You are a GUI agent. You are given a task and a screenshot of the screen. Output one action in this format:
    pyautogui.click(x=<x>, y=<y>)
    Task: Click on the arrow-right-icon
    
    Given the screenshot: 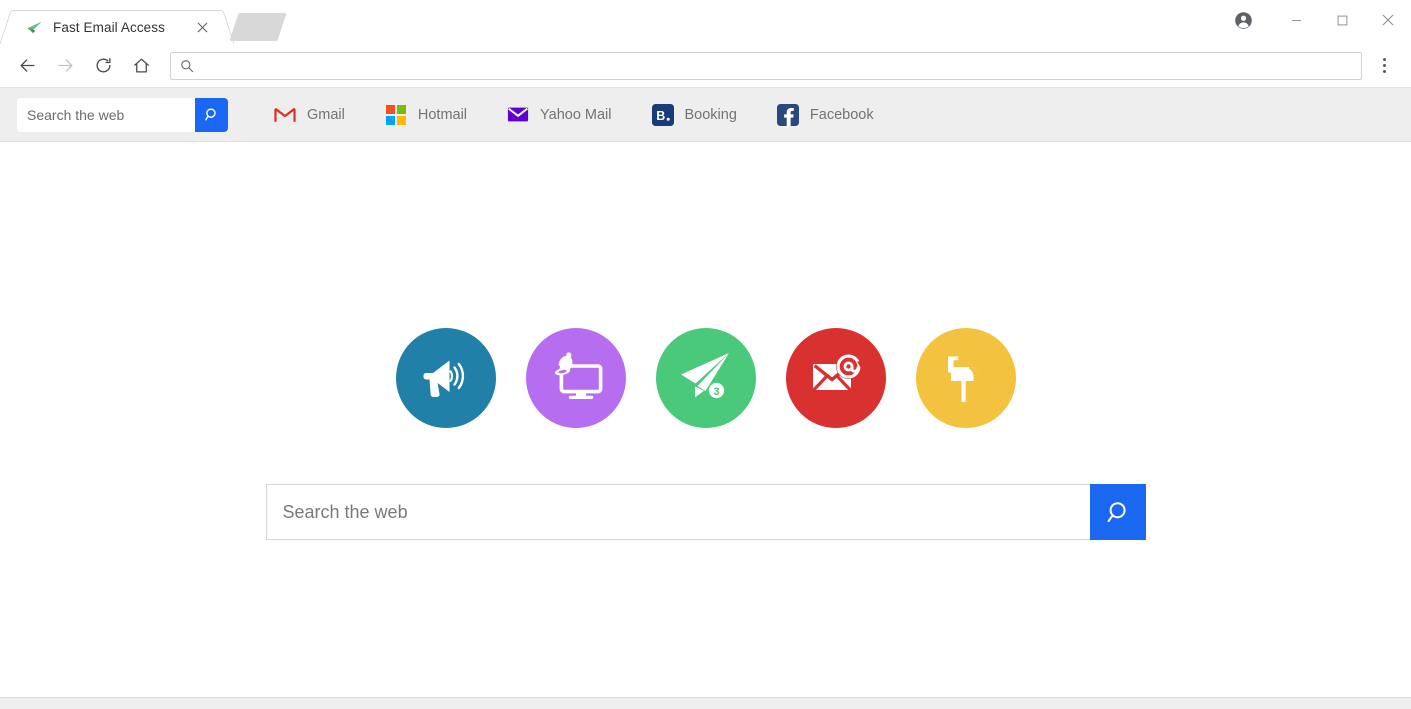 What is the action you would take?
    pyautogui.click(x=65, y=66)
    